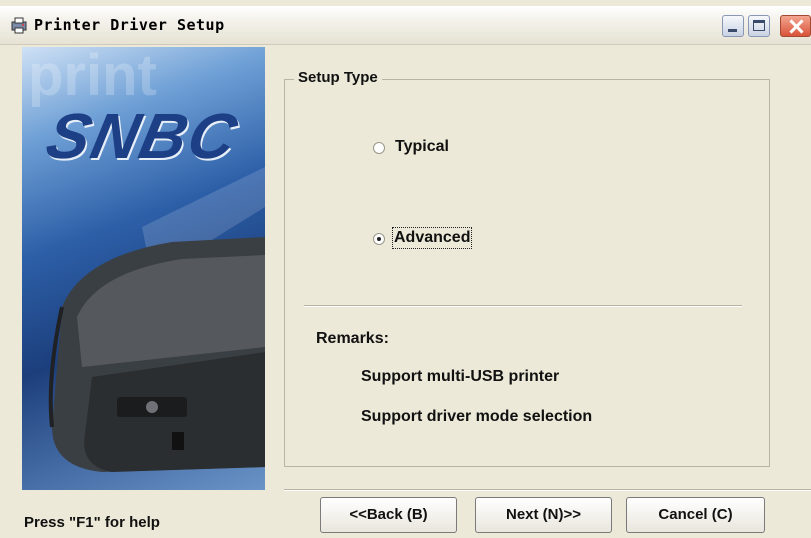 The width and height of the screenshot is (811, 538). Describe the element at coordinates (352, 338) in the screenshot. I see `remarks-label: Remarks:` at that location.